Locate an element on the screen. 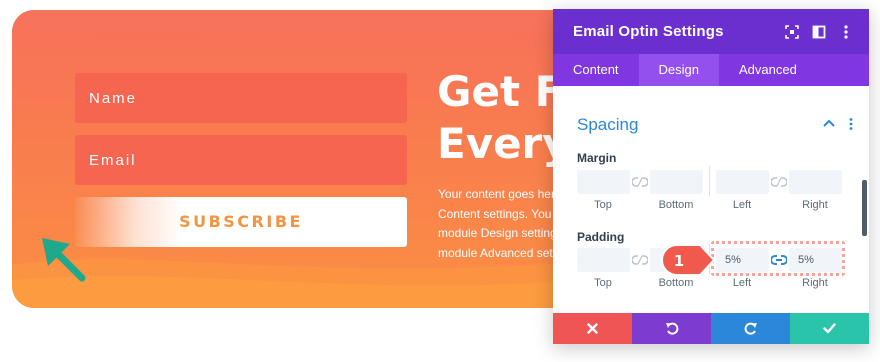 The width and height of the screenshot is (880, 362). padding-label: Padding is located at coordinates (601, 237).